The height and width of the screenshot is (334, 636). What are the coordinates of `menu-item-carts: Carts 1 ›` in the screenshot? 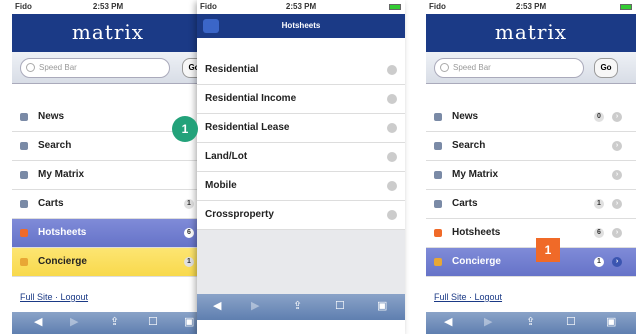 It's located at (531, 204).